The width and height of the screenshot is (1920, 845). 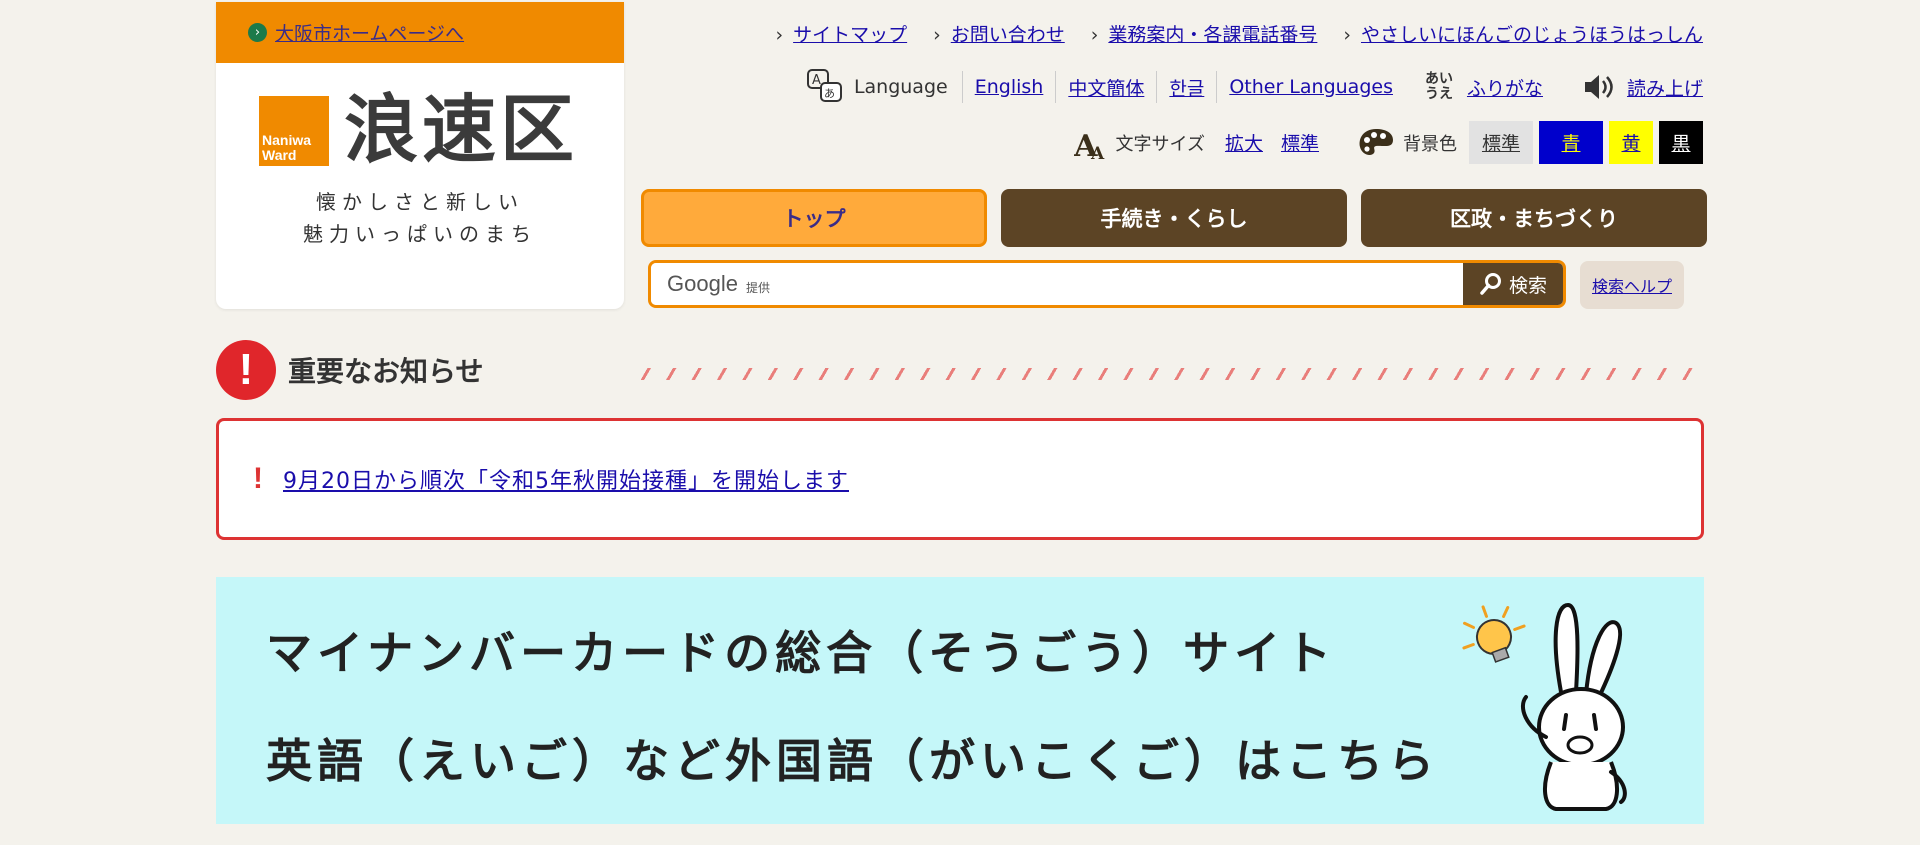 What do you see at coordinates (829, 93) in the screenshot?
I see `svg-text: あ` at bounding box center [829, 93].